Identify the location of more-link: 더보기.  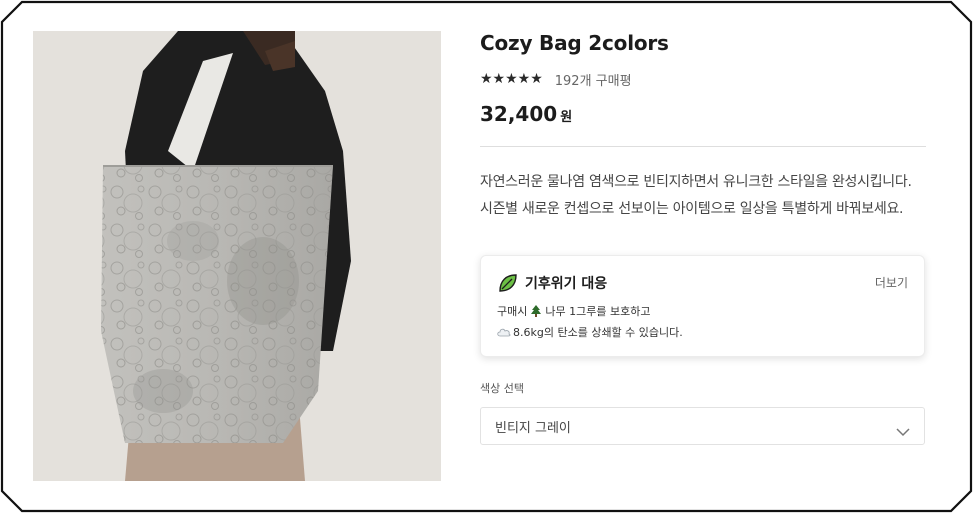
(891, 282).